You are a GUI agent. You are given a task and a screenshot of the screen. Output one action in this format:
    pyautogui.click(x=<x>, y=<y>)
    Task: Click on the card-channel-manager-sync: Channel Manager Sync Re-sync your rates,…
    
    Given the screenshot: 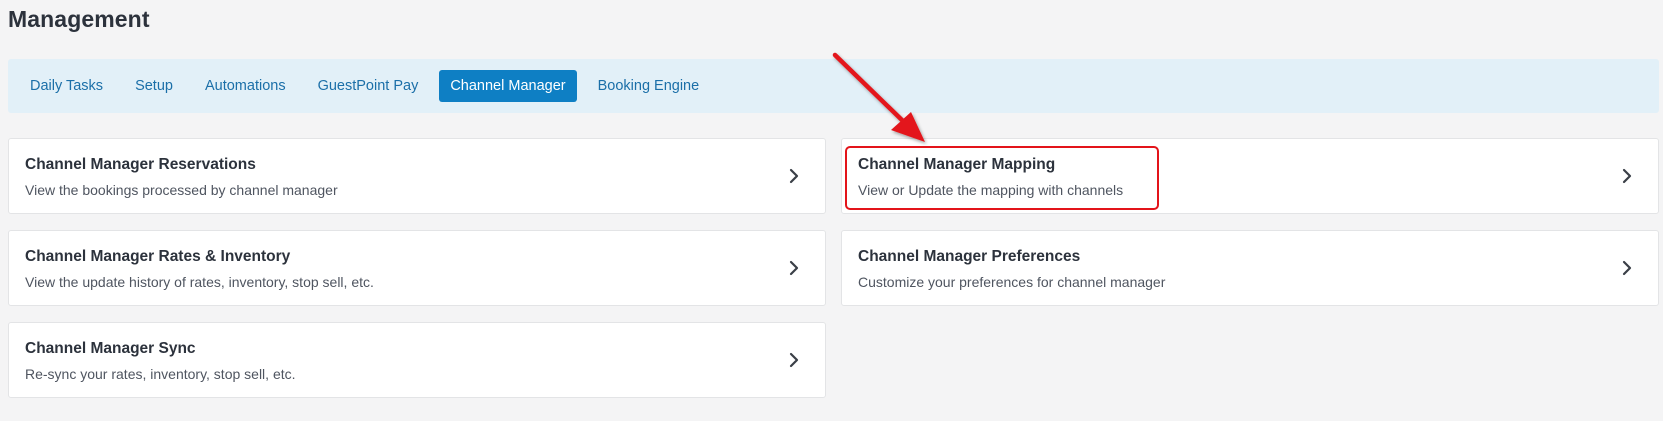 What is the action you would take?
    pyautogui.click(x=417, y=360)
    